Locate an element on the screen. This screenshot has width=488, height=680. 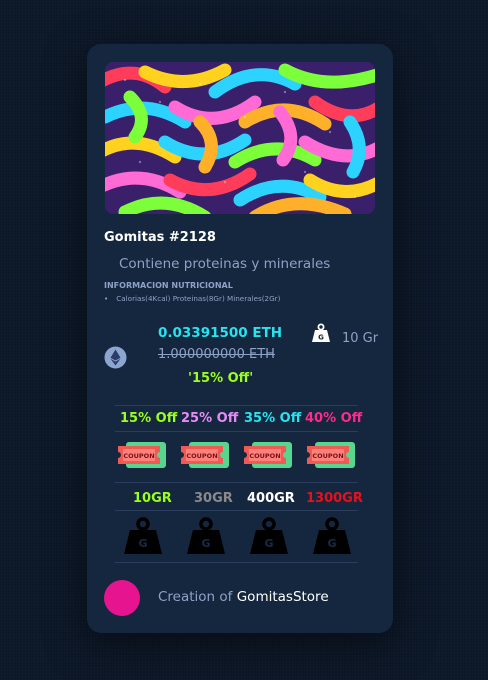
product-subtitle: Contiene proteinas y minerales is located at coordinates (225, 264).